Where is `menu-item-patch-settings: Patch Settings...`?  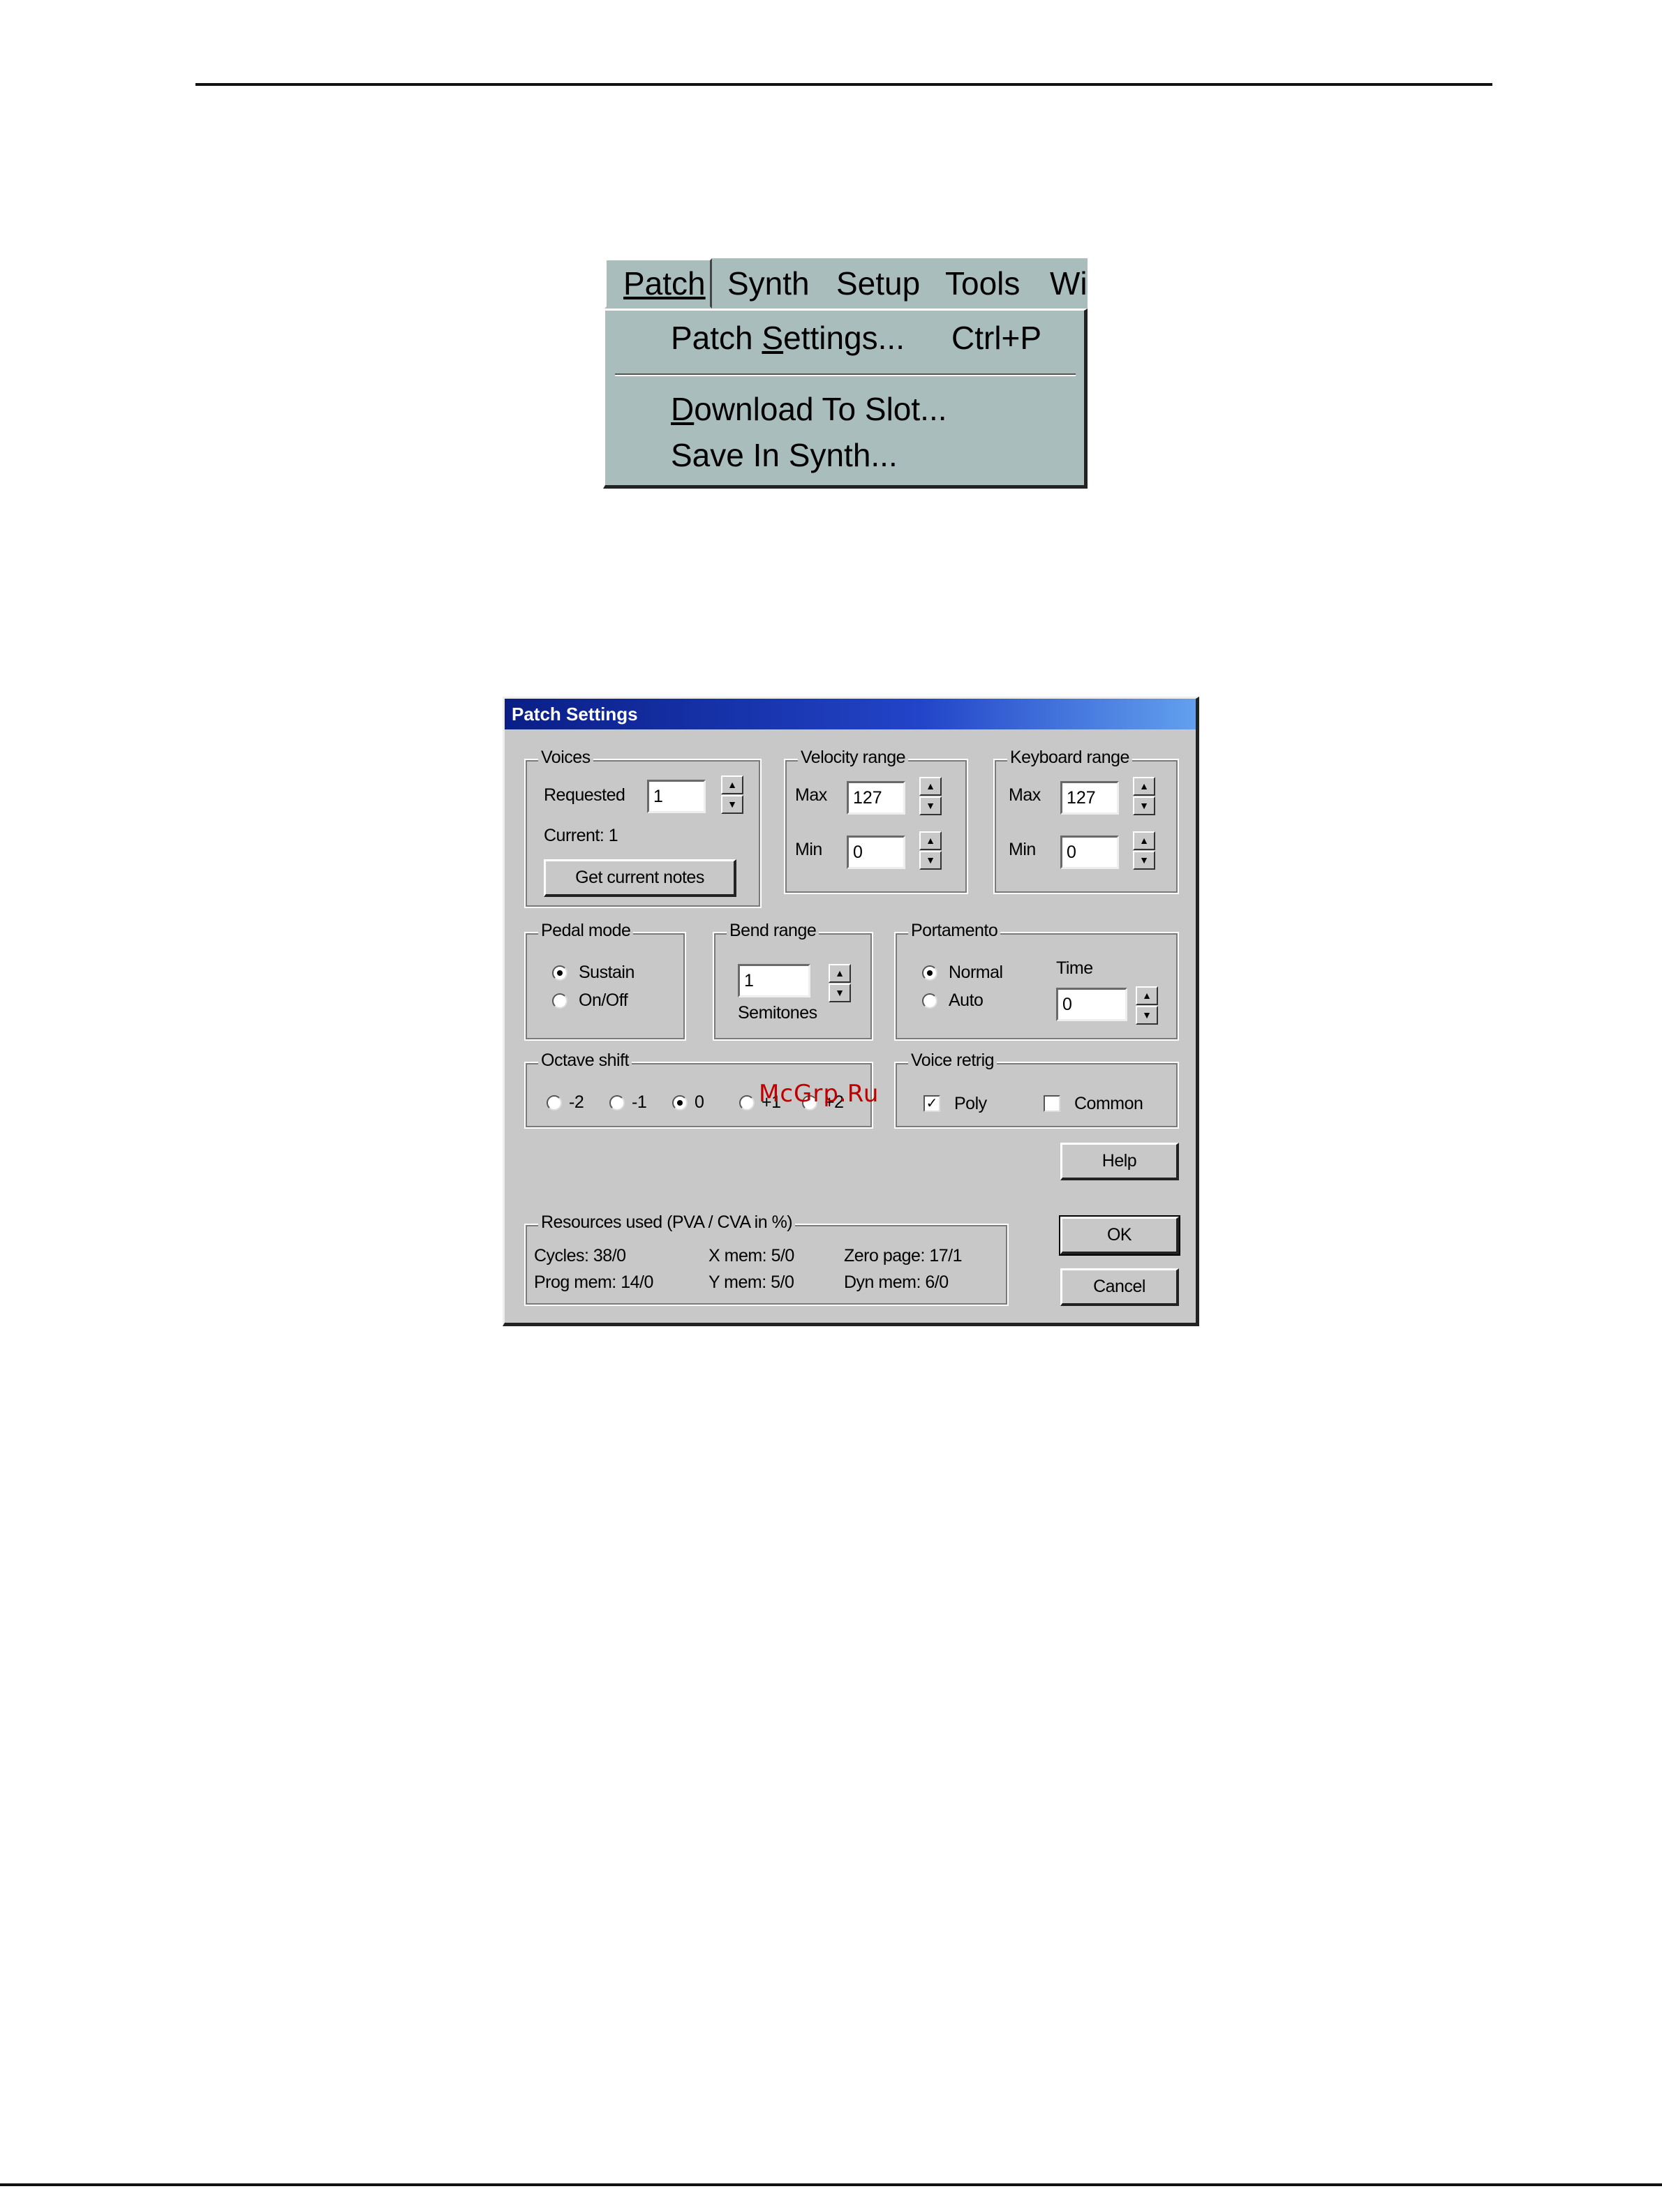
menu-item-patch-settings: Patch Settings... is located at coordinates (788, 338).